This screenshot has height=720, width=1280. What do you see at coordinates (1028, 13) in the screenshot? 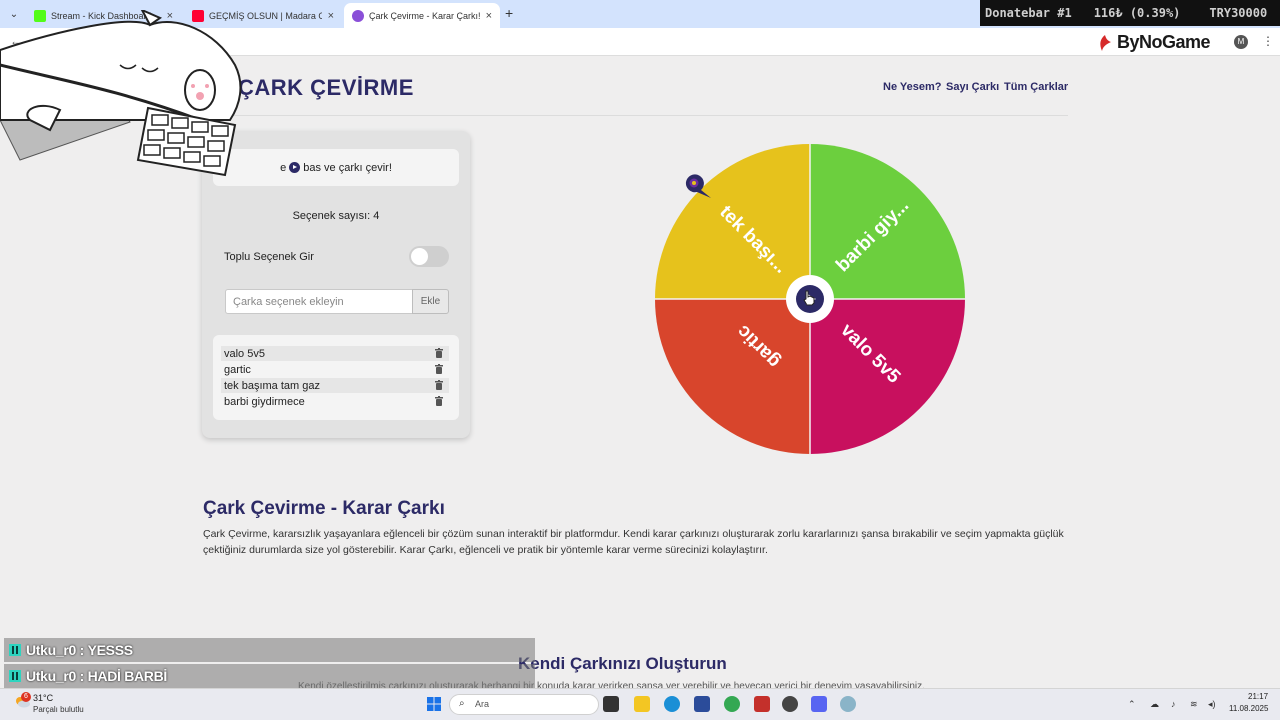
I see `donatebar-label: Donatebar #1` at bounding box center [1028, 13].